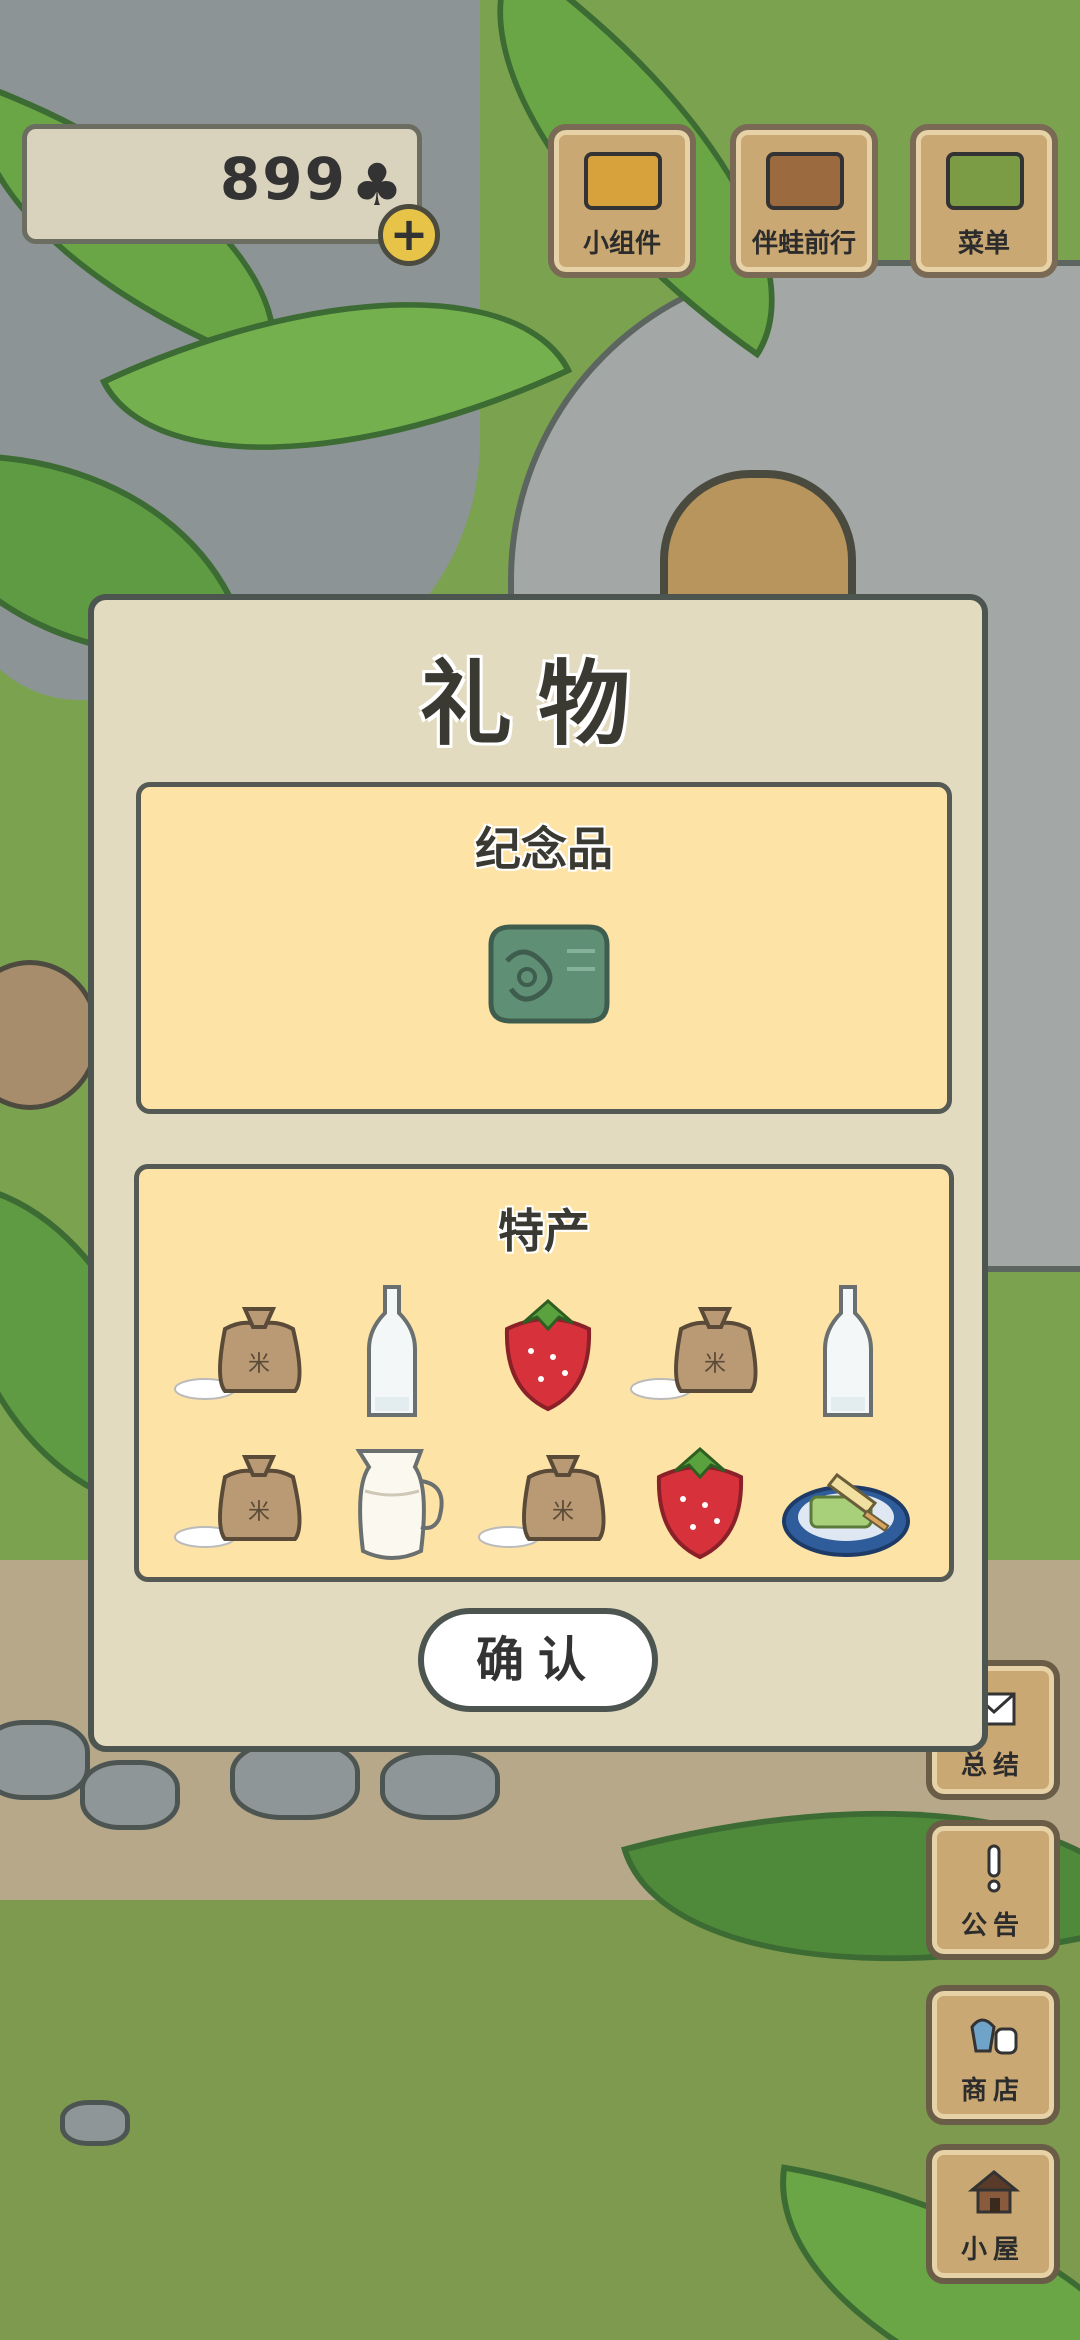 Image resolution: width=1080 pixels, height=2340 pixels. What do you see at coordinates (283, 179) in the screenshot?
I see `clover-count: 899` at bounding box center [283, 179].